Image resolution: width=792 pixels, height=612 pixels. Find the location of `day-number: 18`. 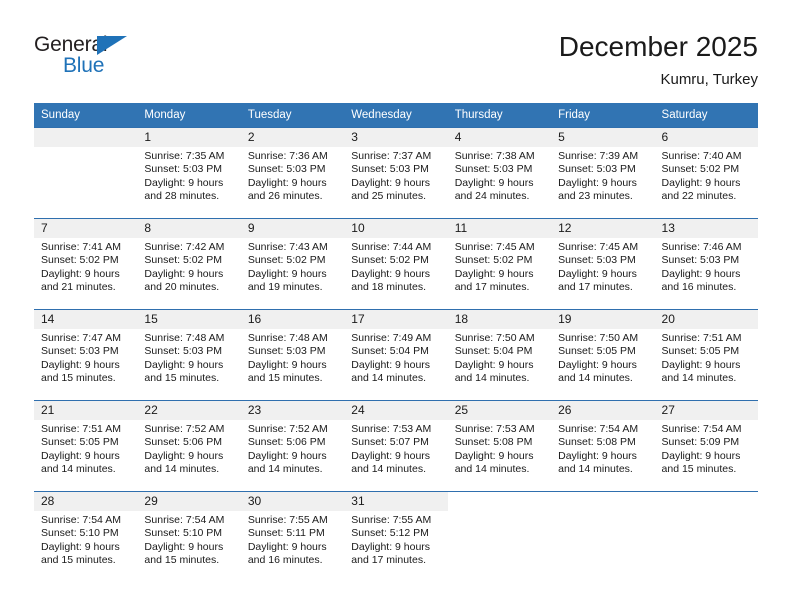

day-number: 18 is located at coordinates (499, 319).